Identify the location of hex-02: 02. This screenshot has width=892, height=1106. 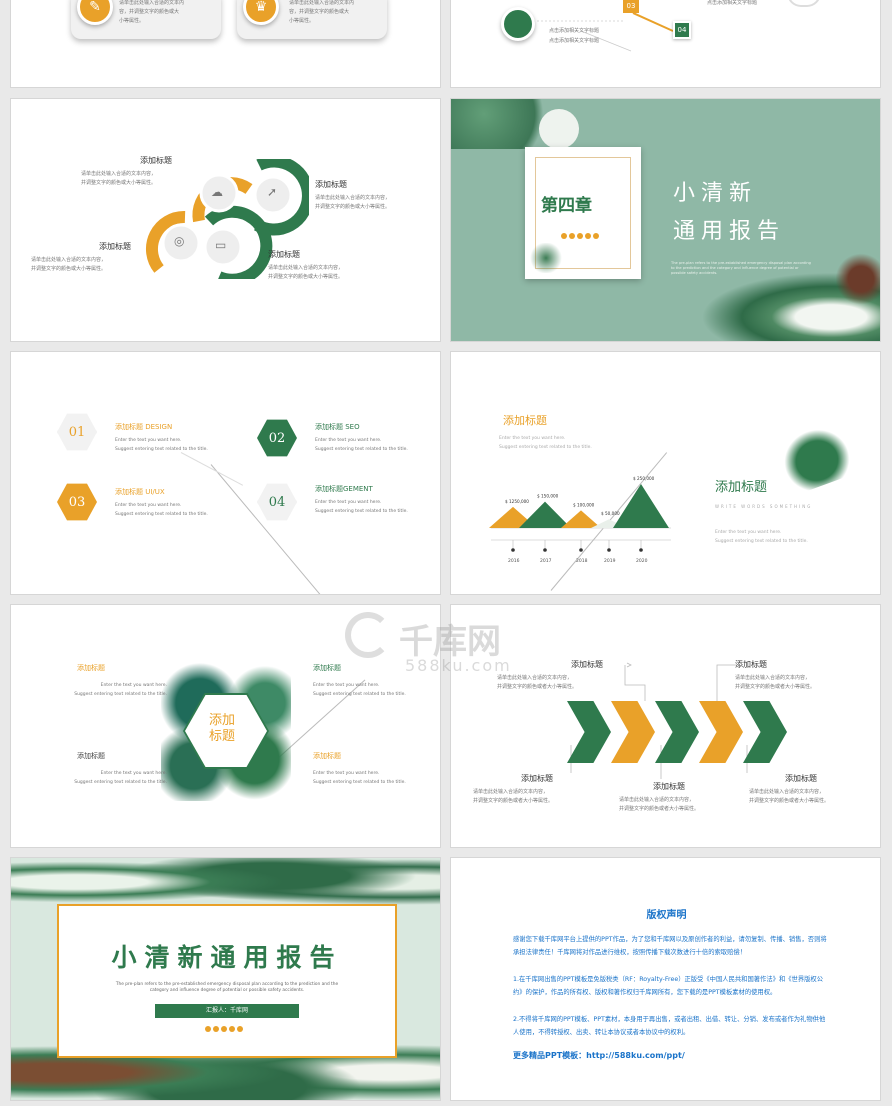
(277, 438).